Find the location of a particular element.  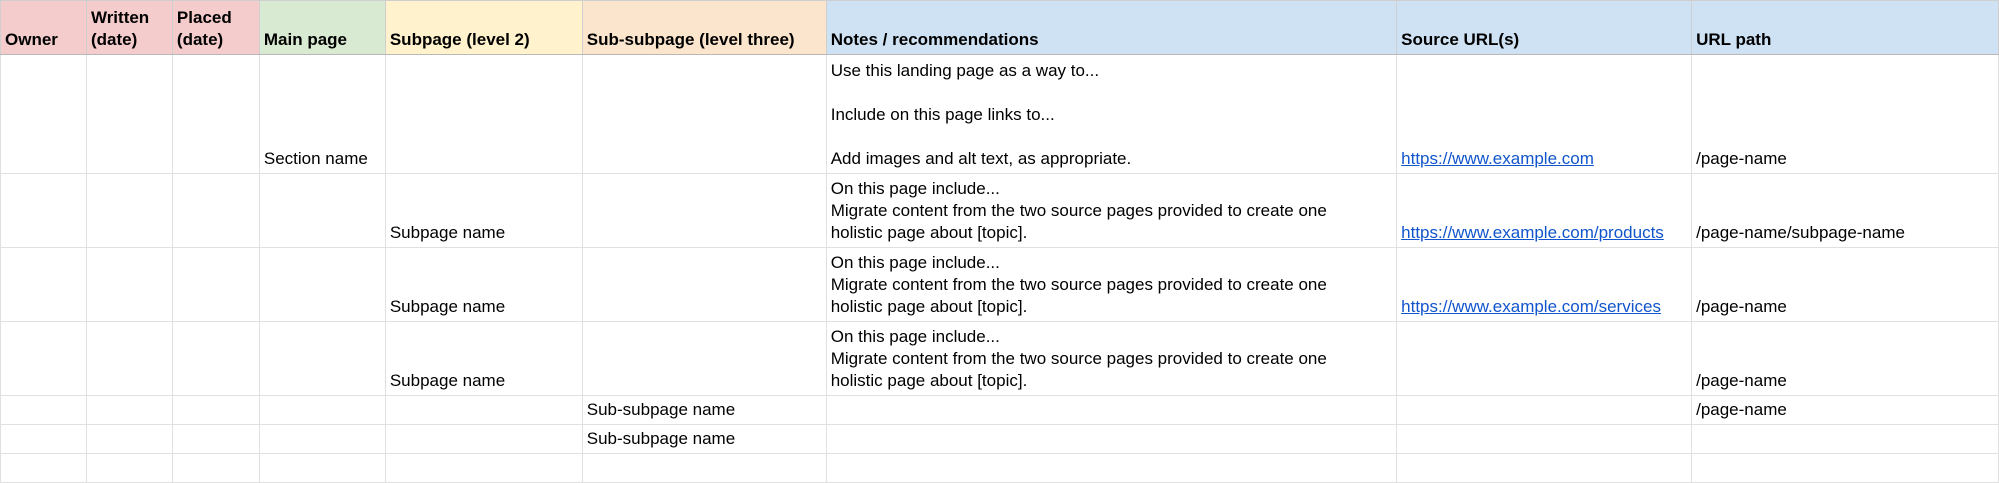

source-url-link: https://www.example.com is located at coordinates (1497, 158).